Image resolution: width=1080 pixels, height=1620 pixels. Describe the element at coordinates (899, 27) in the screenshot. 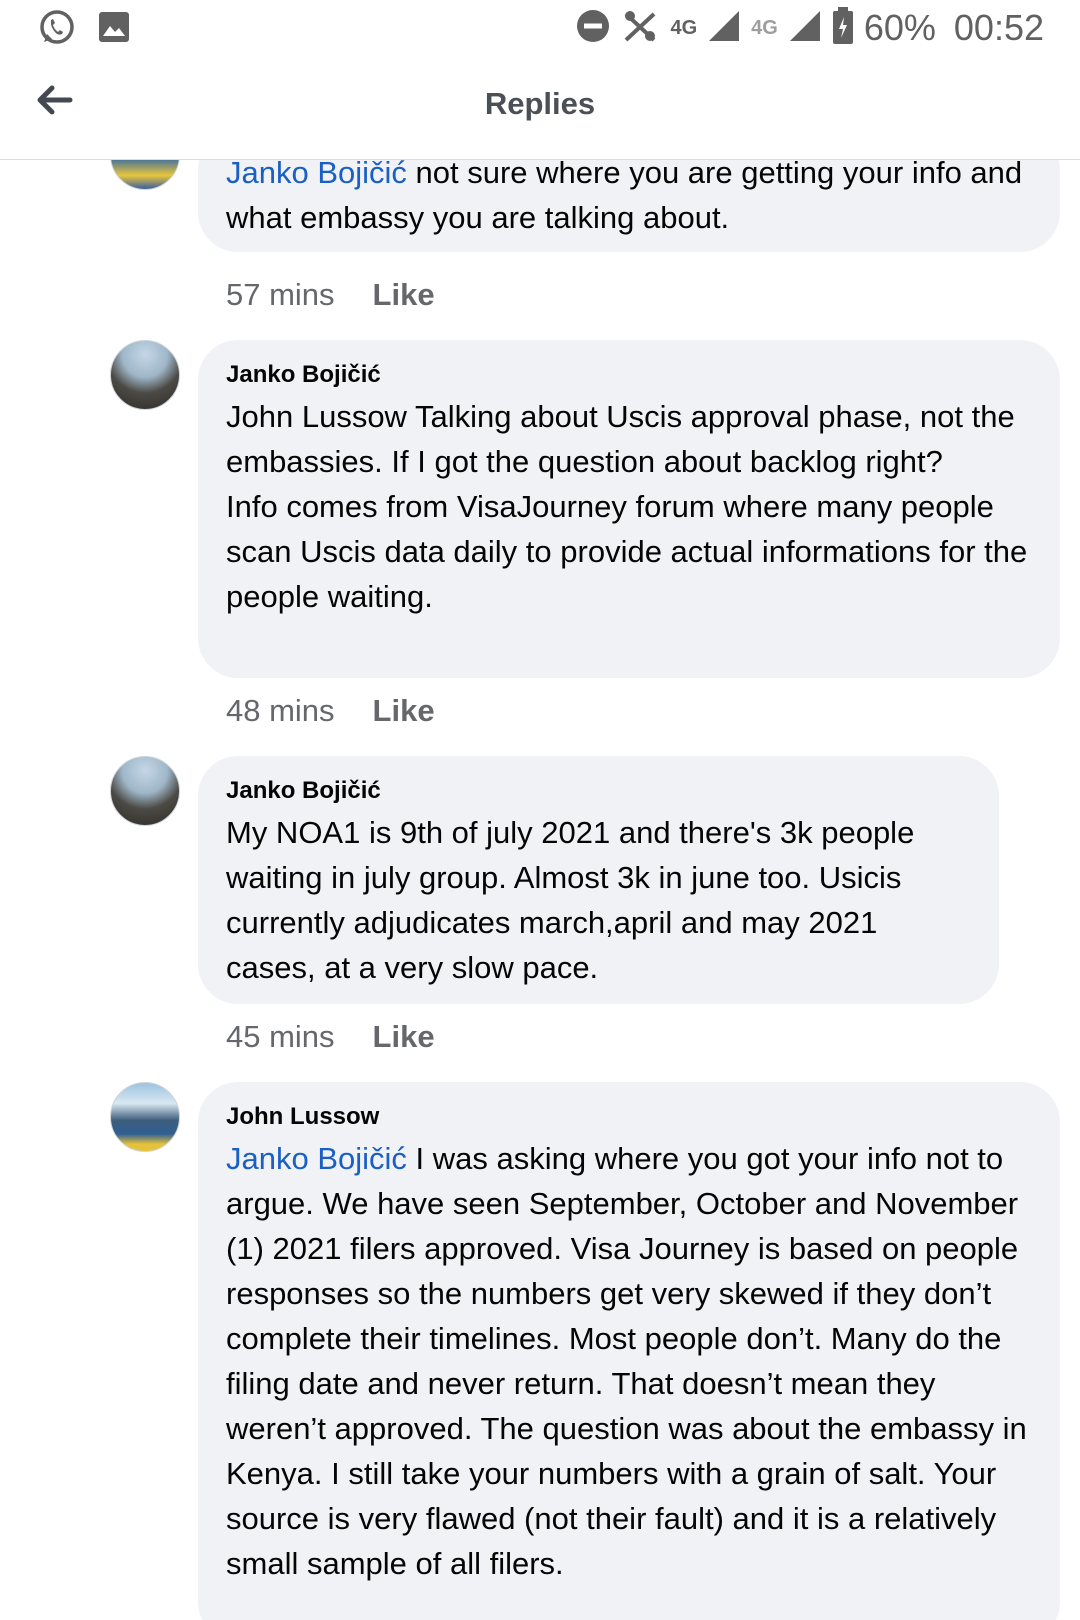

I see `battery-percent: 60%` at that location.